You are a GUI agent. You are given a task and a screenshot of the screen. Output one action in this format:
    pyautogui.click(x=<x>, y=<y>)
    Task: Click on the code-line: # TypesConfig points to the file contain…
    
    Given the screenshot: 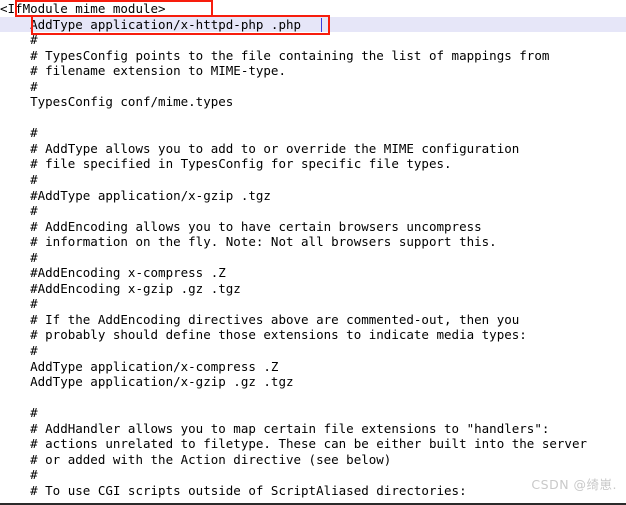 What is the action you would take?
    pyautogui.click(x=313, y=56)
    